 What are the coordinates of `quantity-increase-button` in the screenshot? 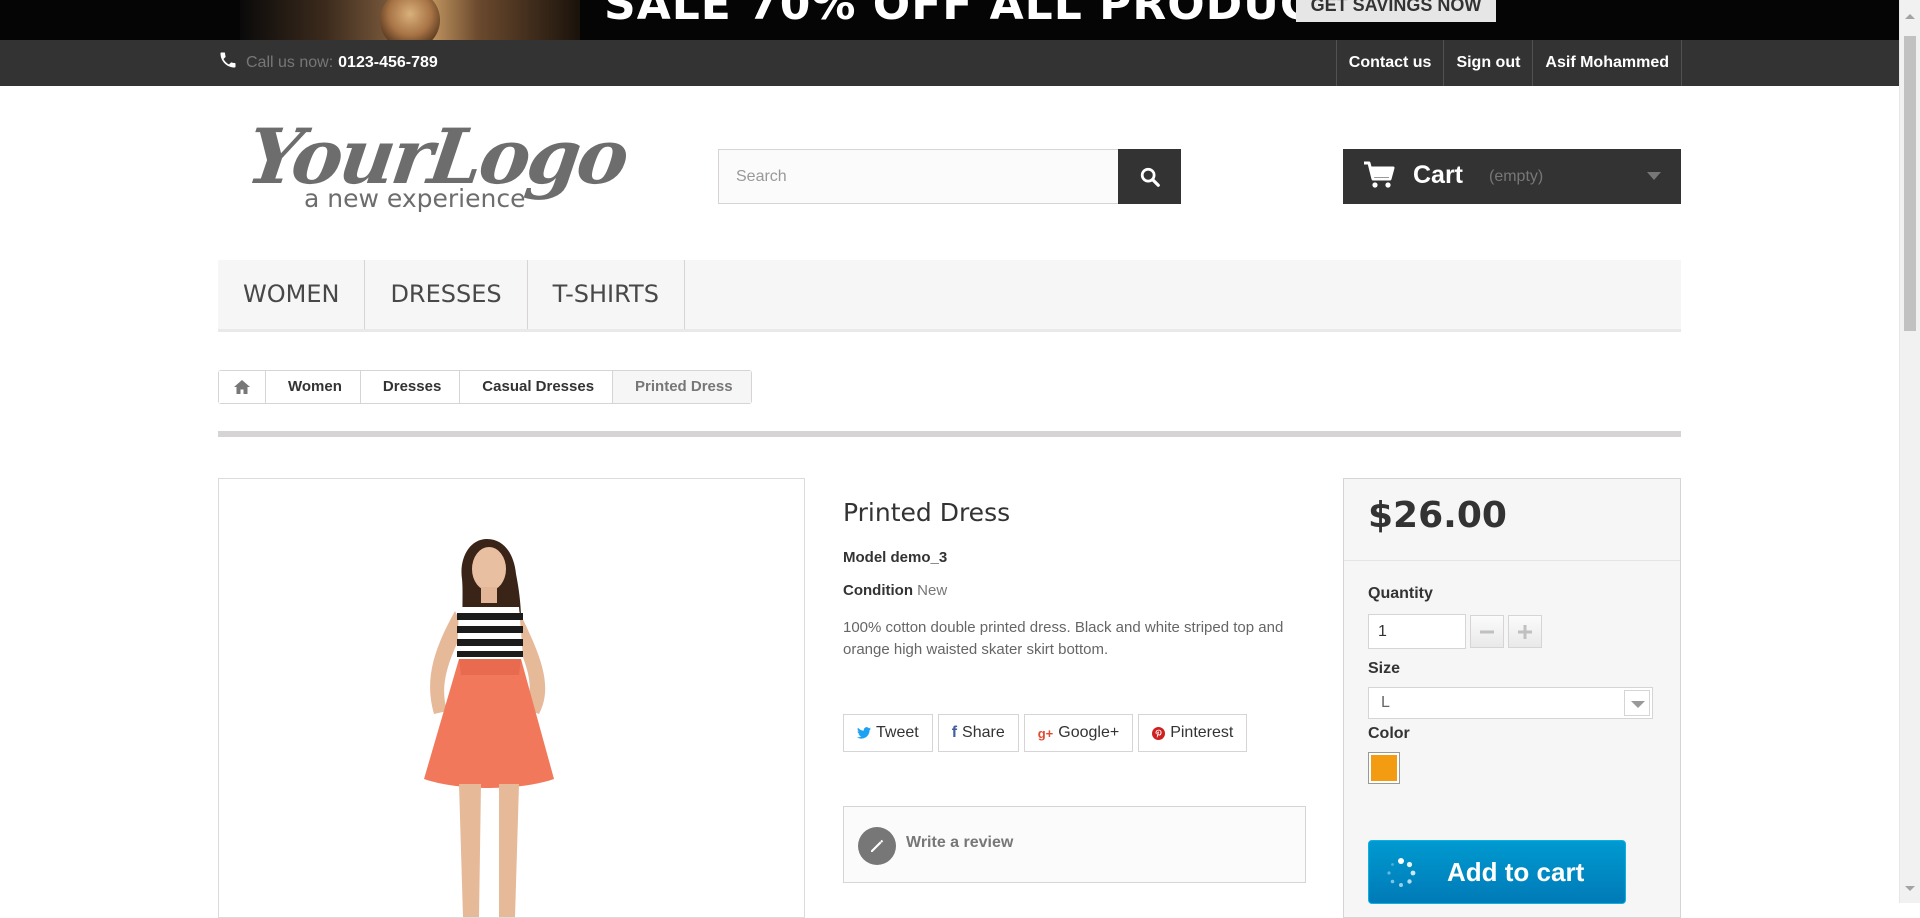 It's located at (1525, 631).